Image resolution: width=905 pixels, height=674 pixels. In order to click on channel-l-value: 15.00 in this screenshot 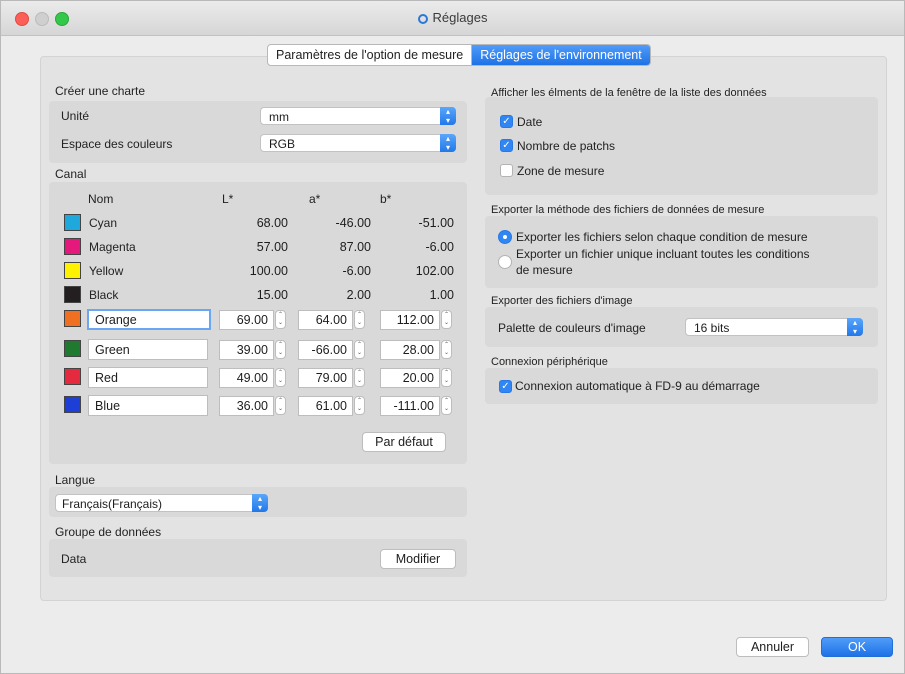, I will do `click(272, 295)`.